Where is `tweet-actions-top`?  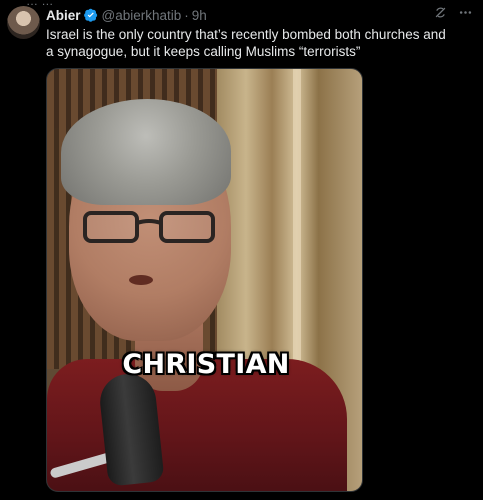
tweet-actions-top is located at coordinates (453, 14).